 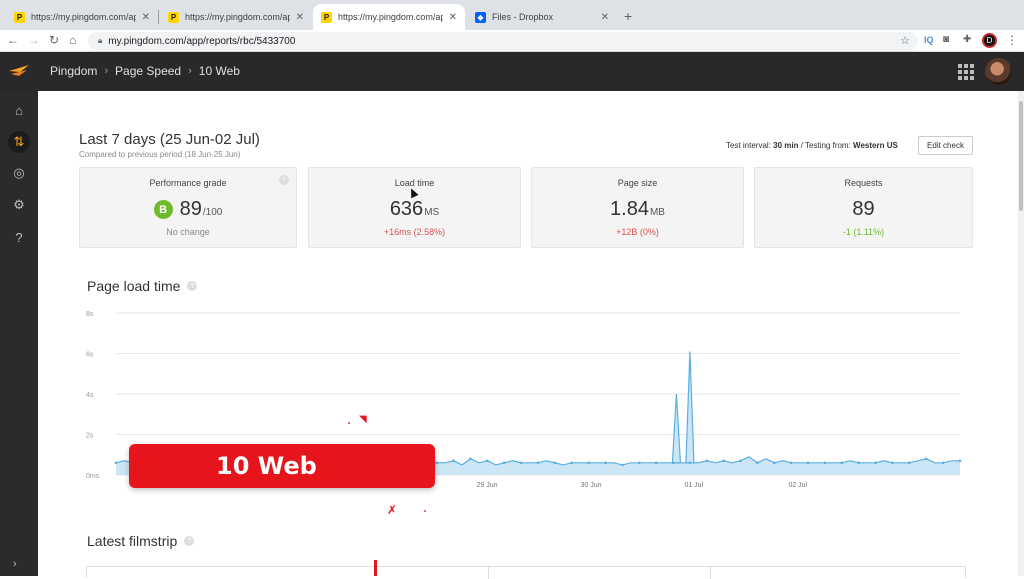 I want to click on card-value: 89, so click(x=863, y=209).